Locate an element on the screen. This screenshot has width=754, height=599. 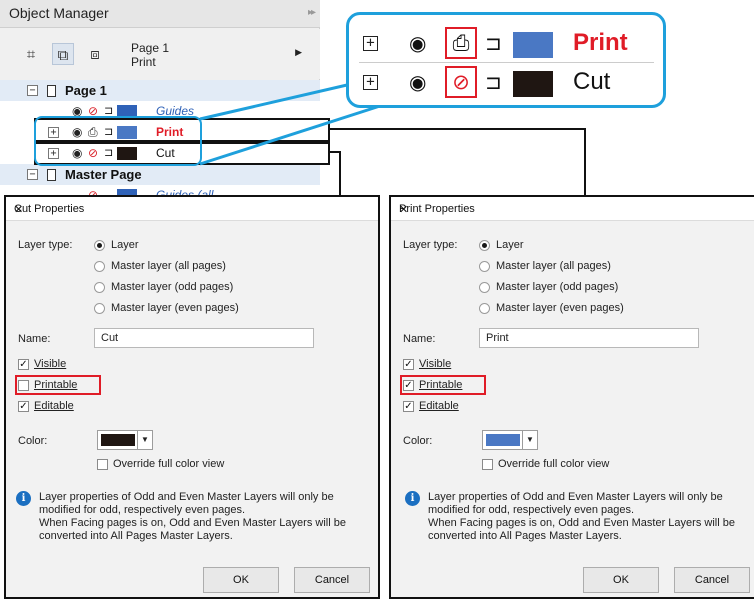
name-input: Print is located at coordinates (589, 338).